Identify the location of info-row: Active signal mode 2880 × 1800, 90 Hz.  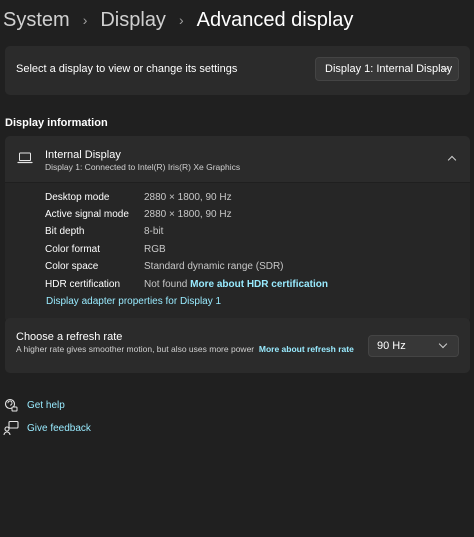
(138, 214).